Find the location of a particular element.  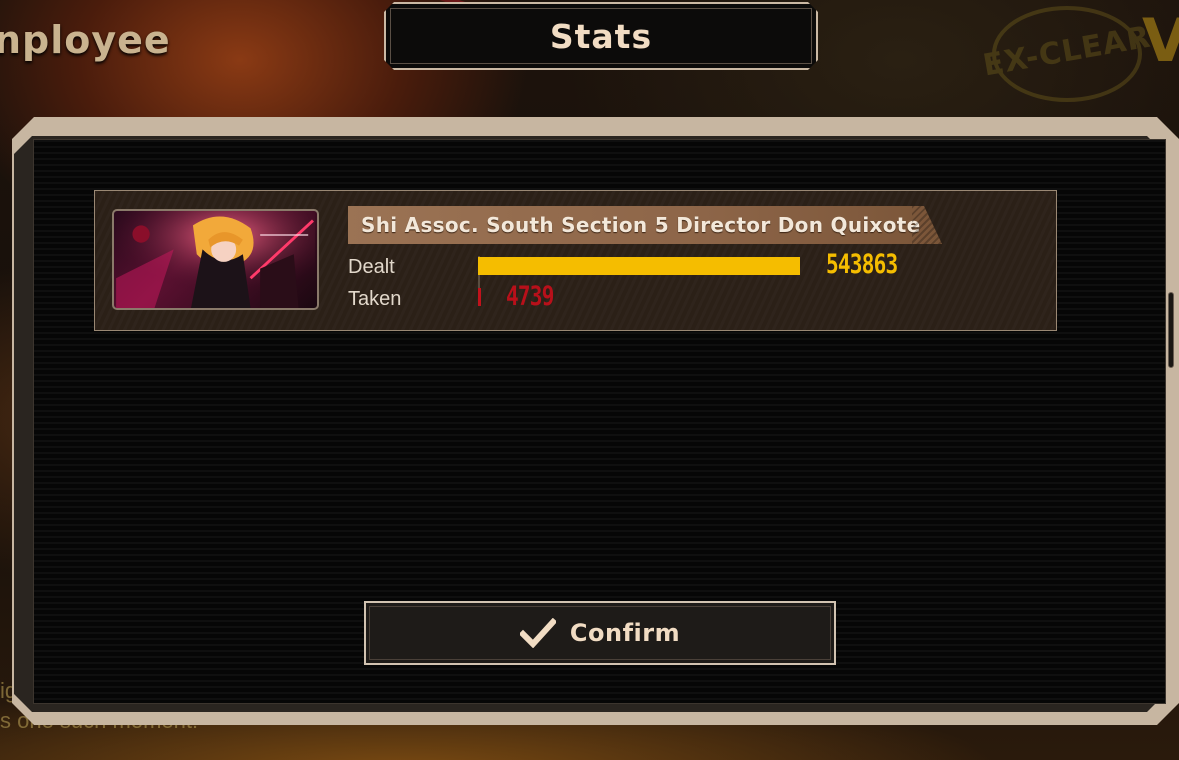

damage-taken-value: 4739 is located at coordinates (530, 296).